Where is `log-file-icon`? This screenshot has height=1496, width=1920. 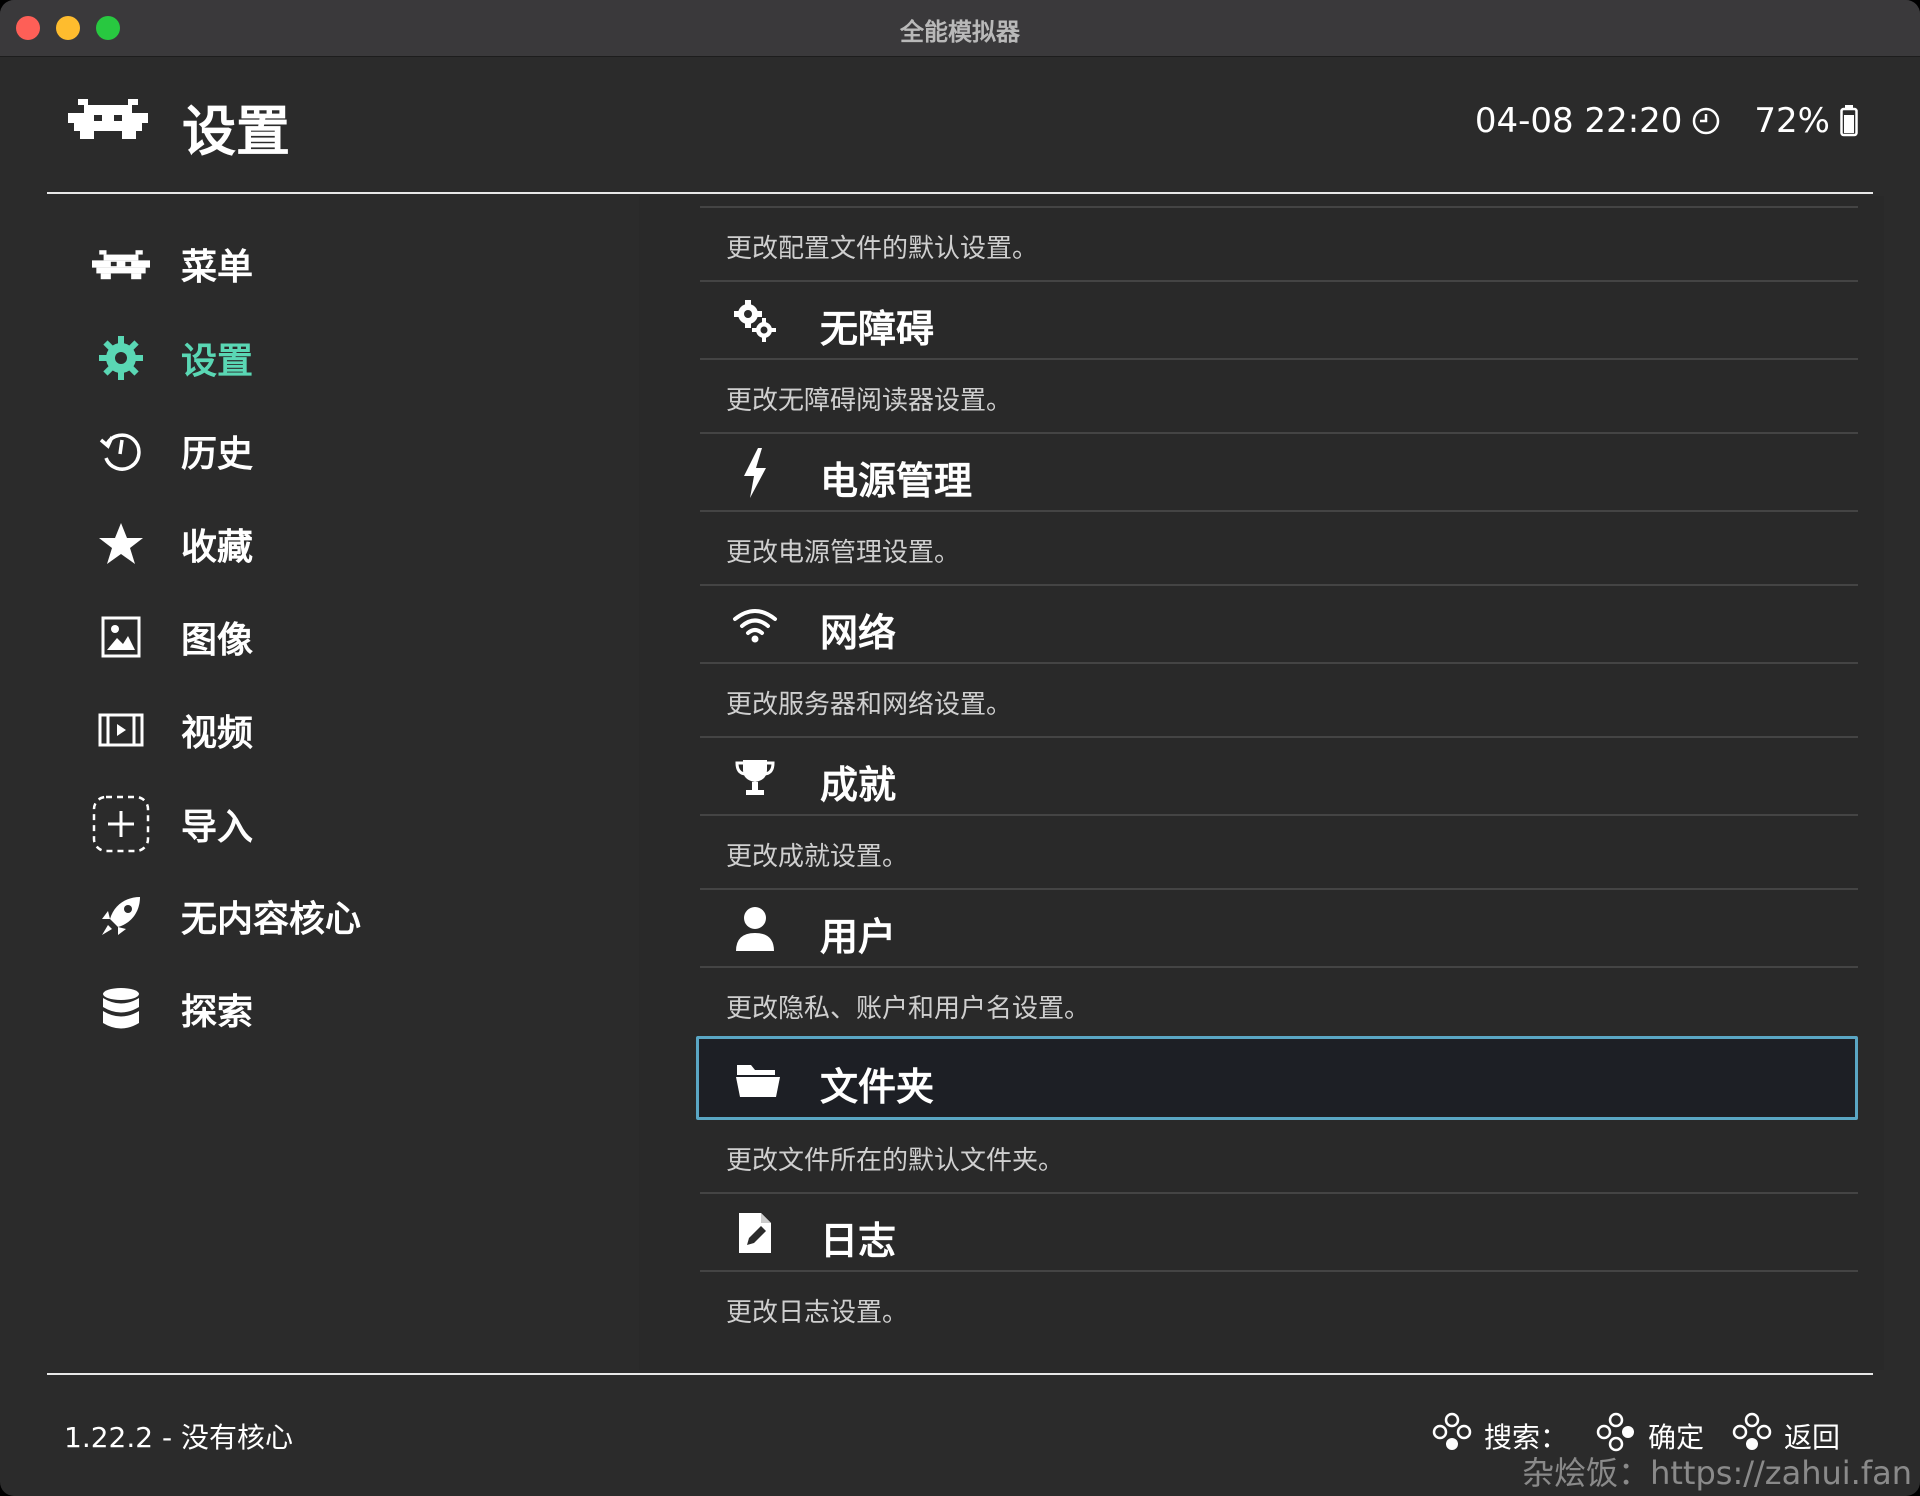 log-file-icon is located at coordinates (755, 1233).